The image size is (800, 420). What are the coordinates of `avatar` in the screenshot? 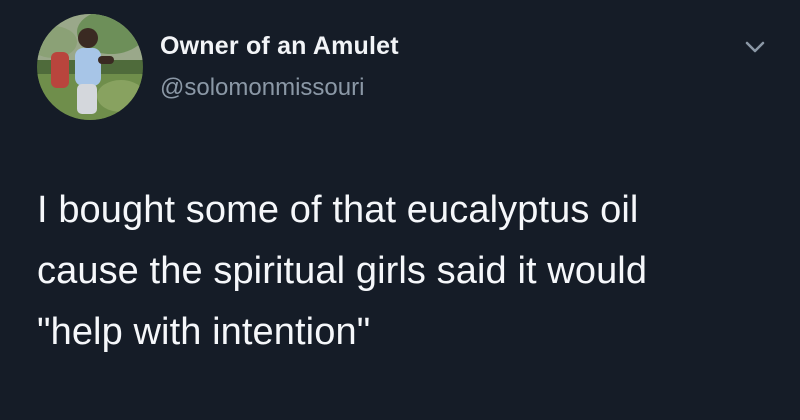 It's located at (90, 67).